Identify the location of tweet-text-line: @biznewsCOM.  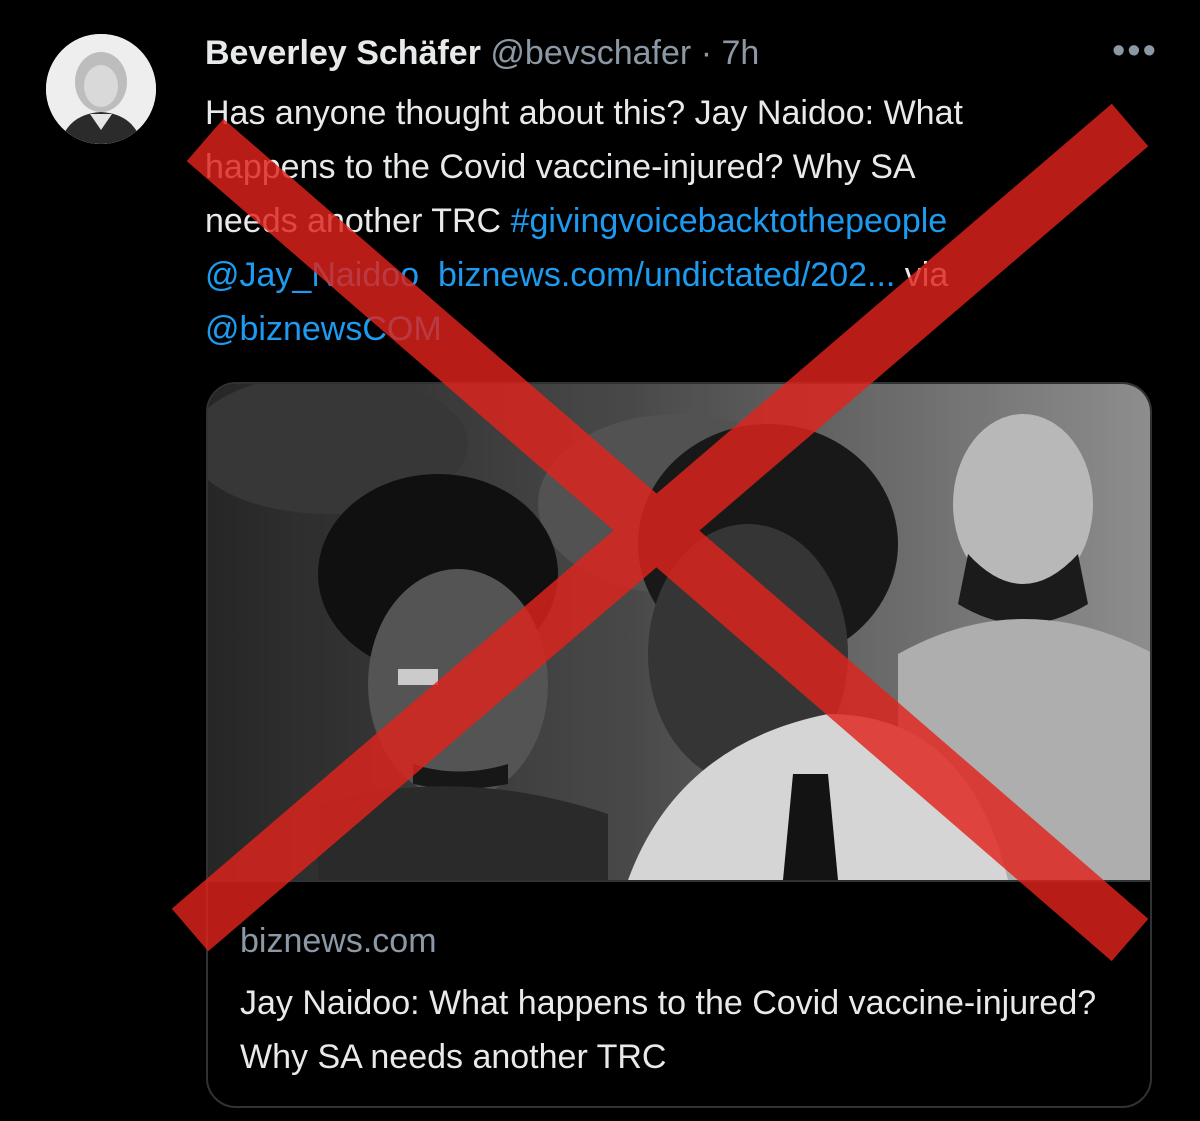
(685, 329).